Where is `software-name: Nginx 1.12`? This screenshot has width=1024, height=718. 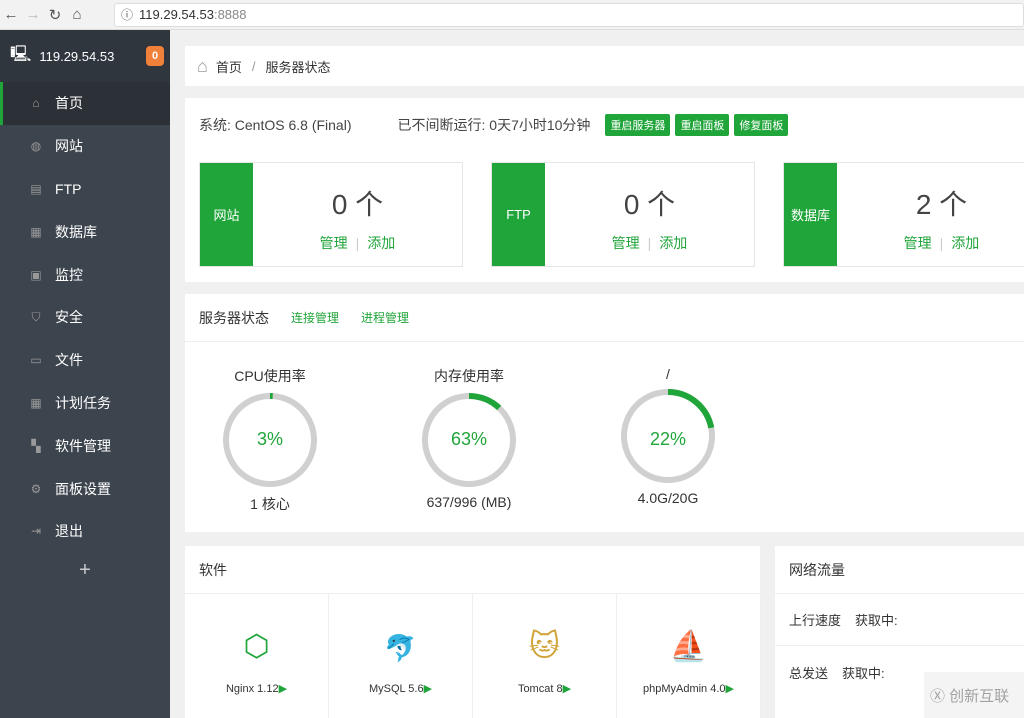
software-name: Nginx 1.12 is located at coordinates (252, 689).